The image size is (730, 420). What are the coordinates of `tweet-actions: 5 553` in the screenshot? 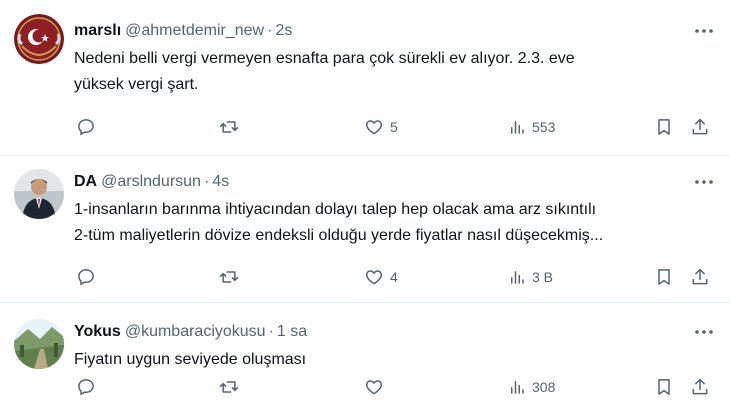 It's located at (395, 127).